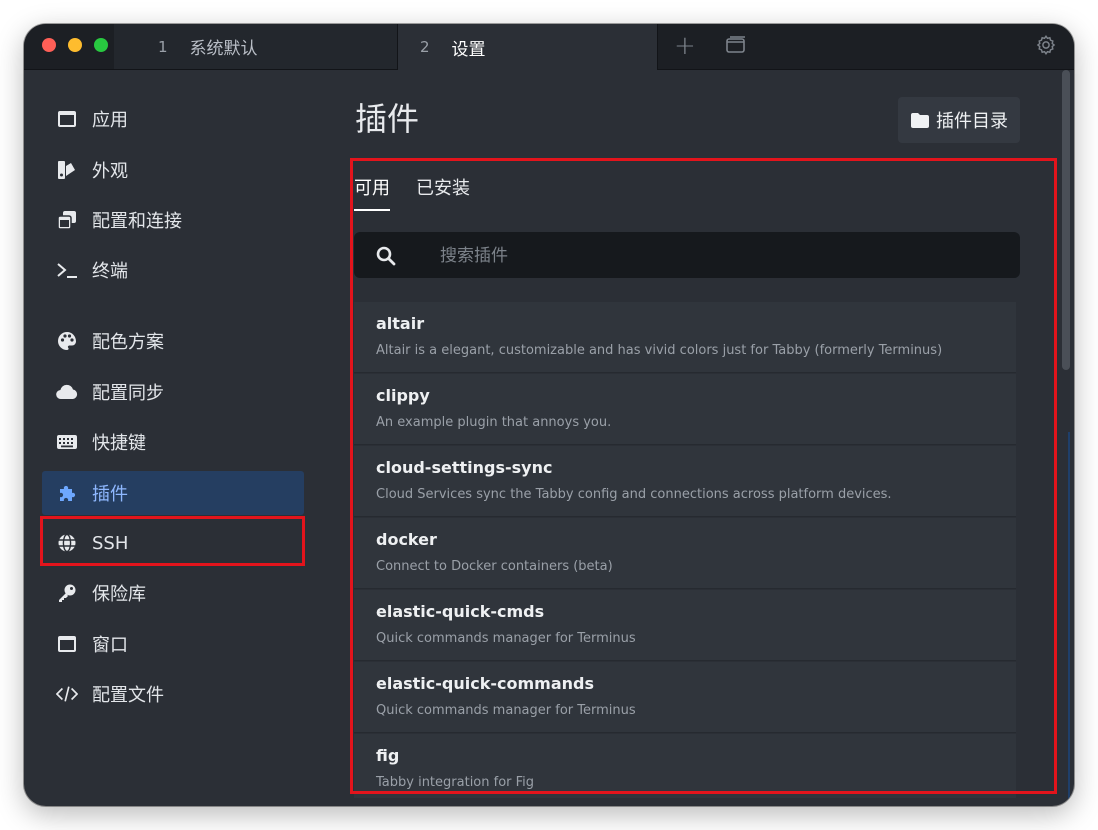  What do you see at coordinates (685, 46) in the screenshot?
I see `plus-icon: +` at bounding box center [685, 46].